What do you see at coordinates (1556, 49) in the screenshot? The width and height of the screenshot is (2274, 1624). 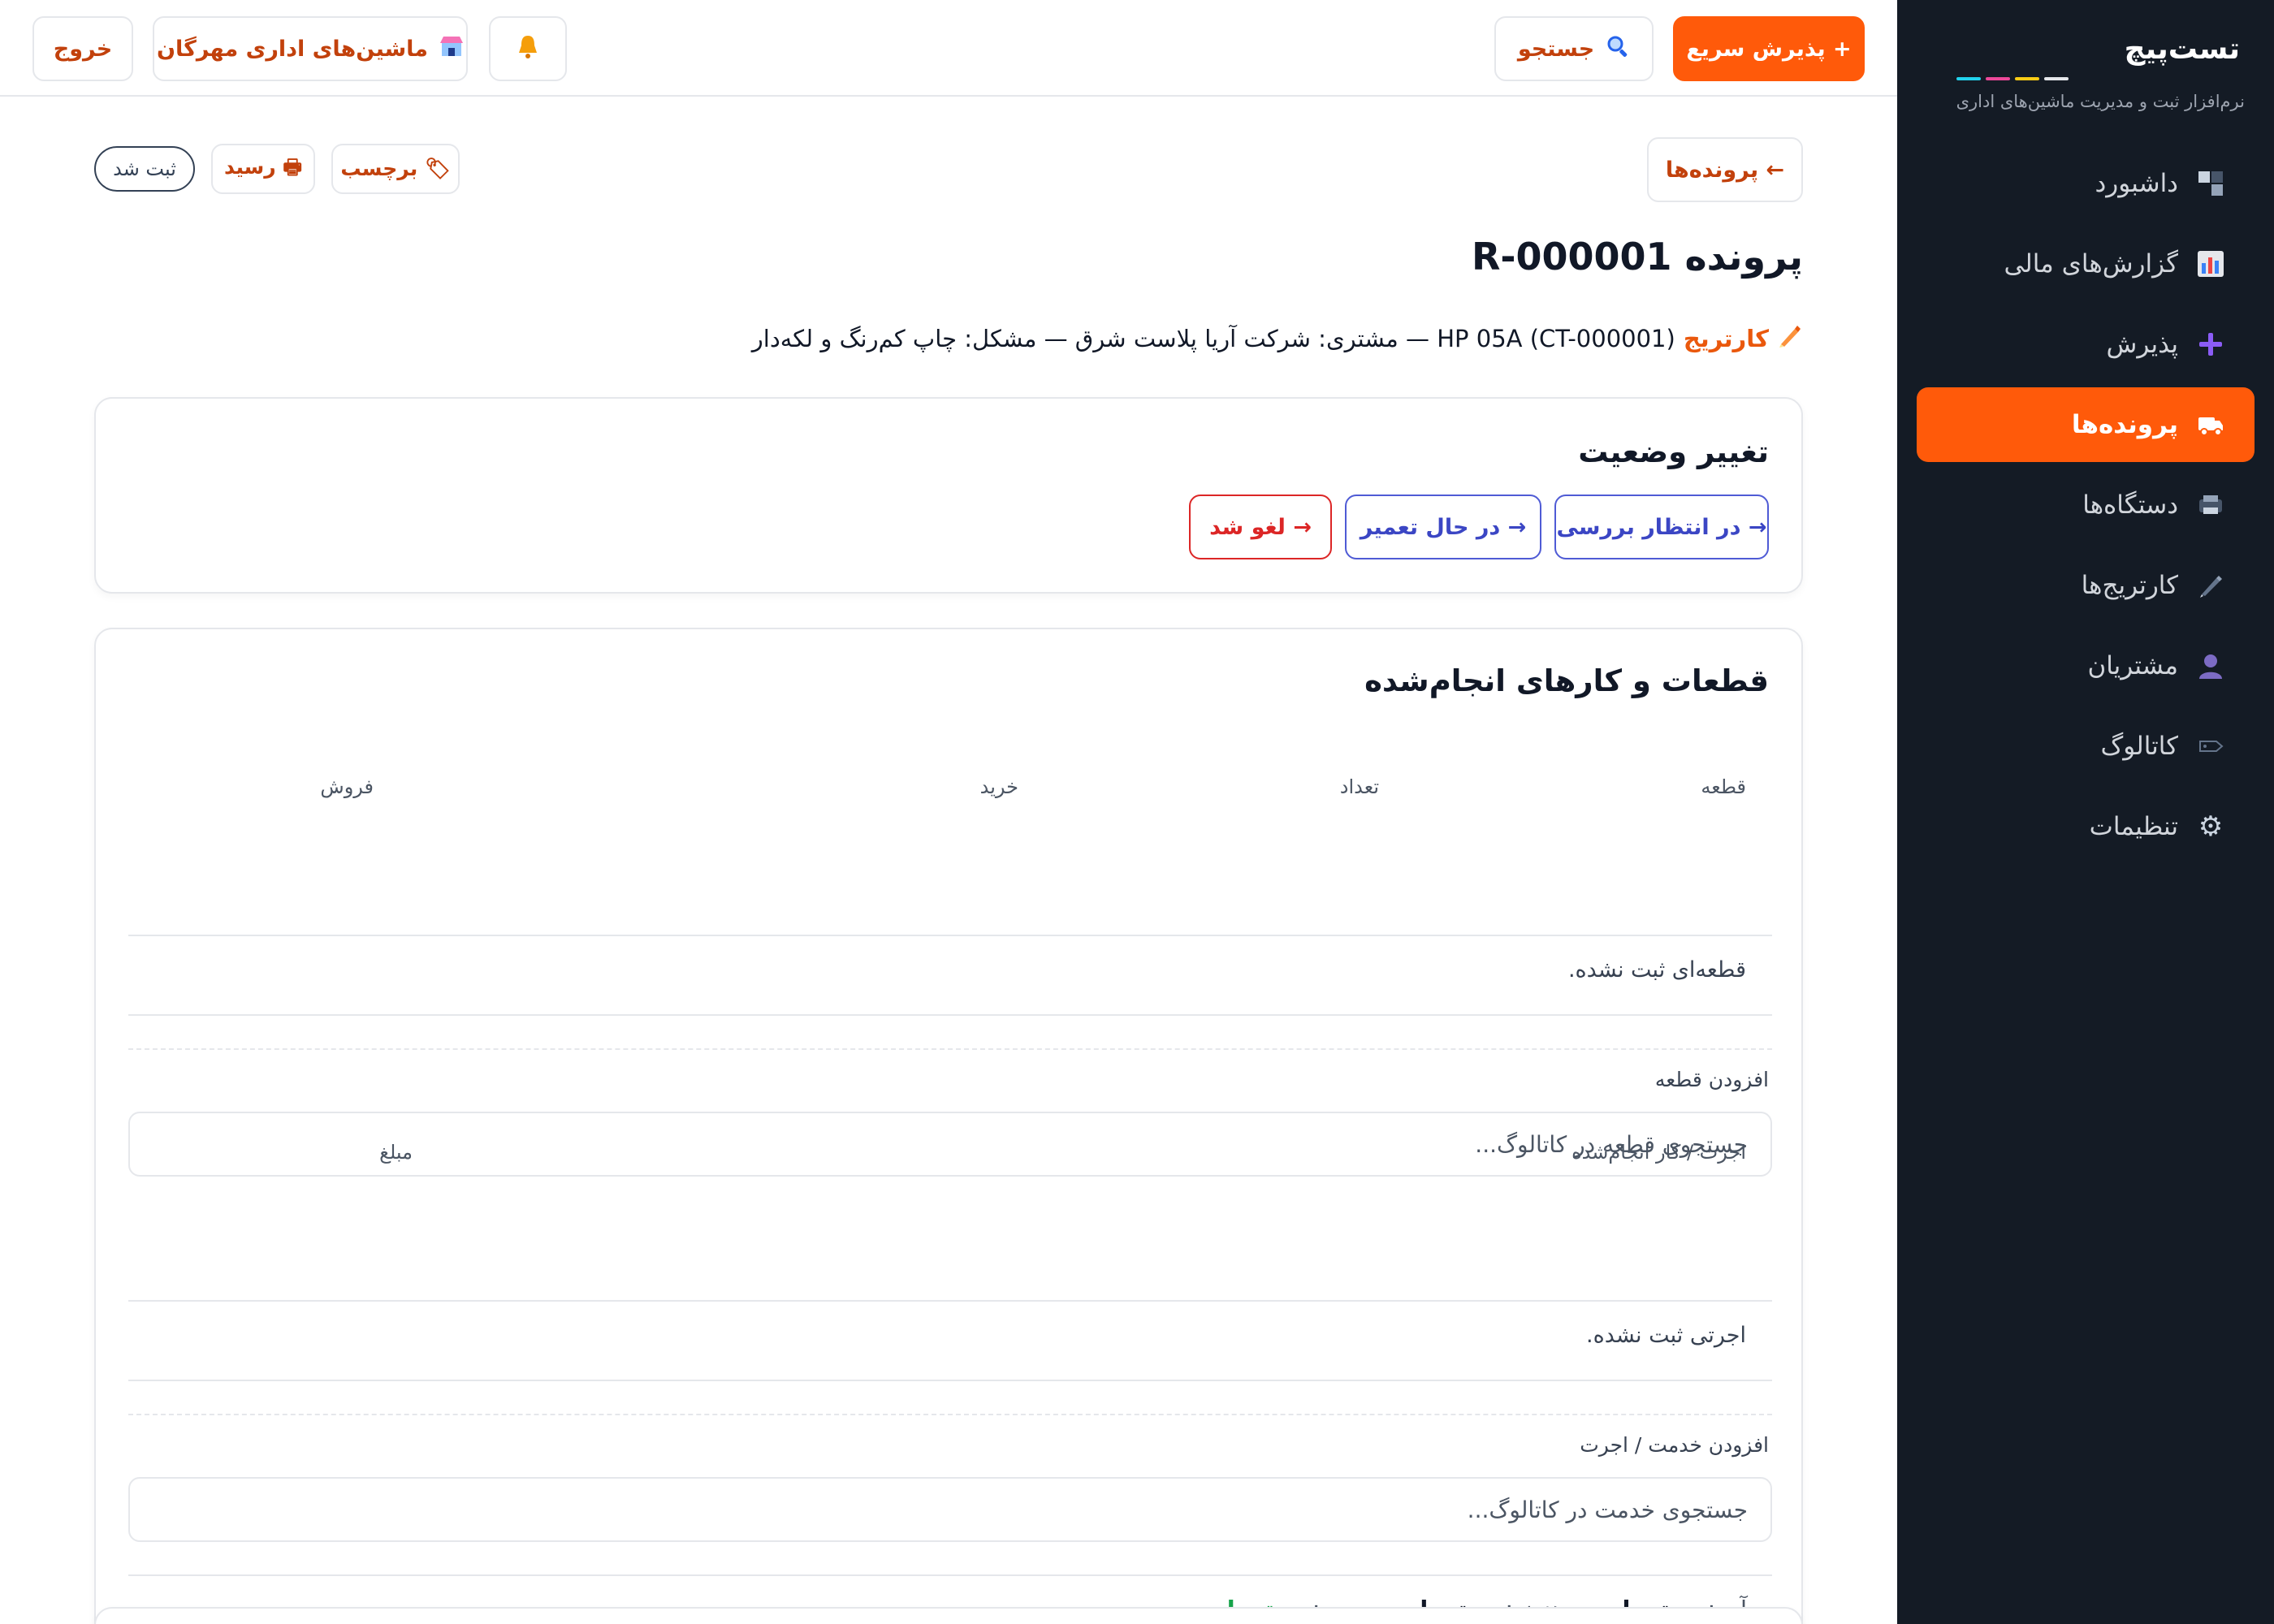 I see `search-label: جستجو` at bounding box center [1556, 49].